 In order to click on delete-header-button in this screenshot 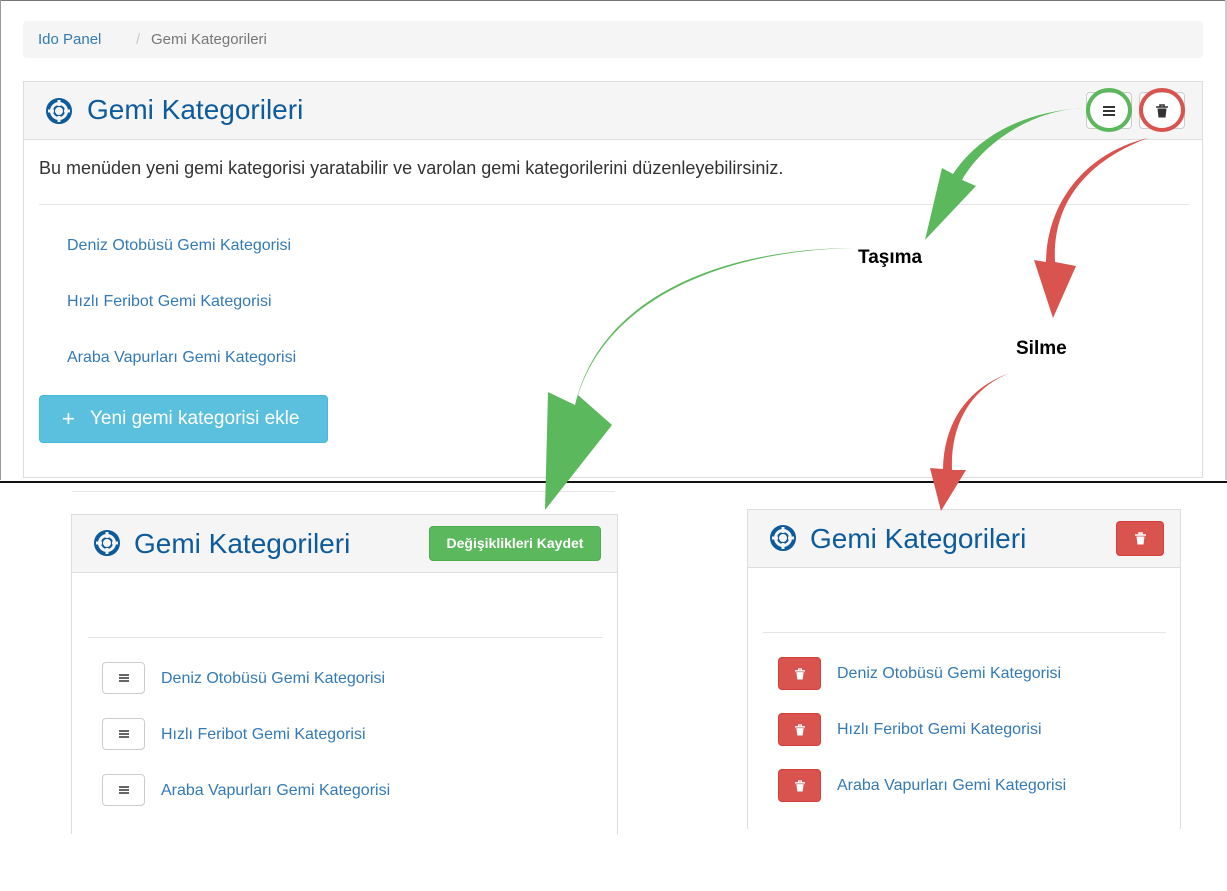, I will do `click(1140, 538)`.